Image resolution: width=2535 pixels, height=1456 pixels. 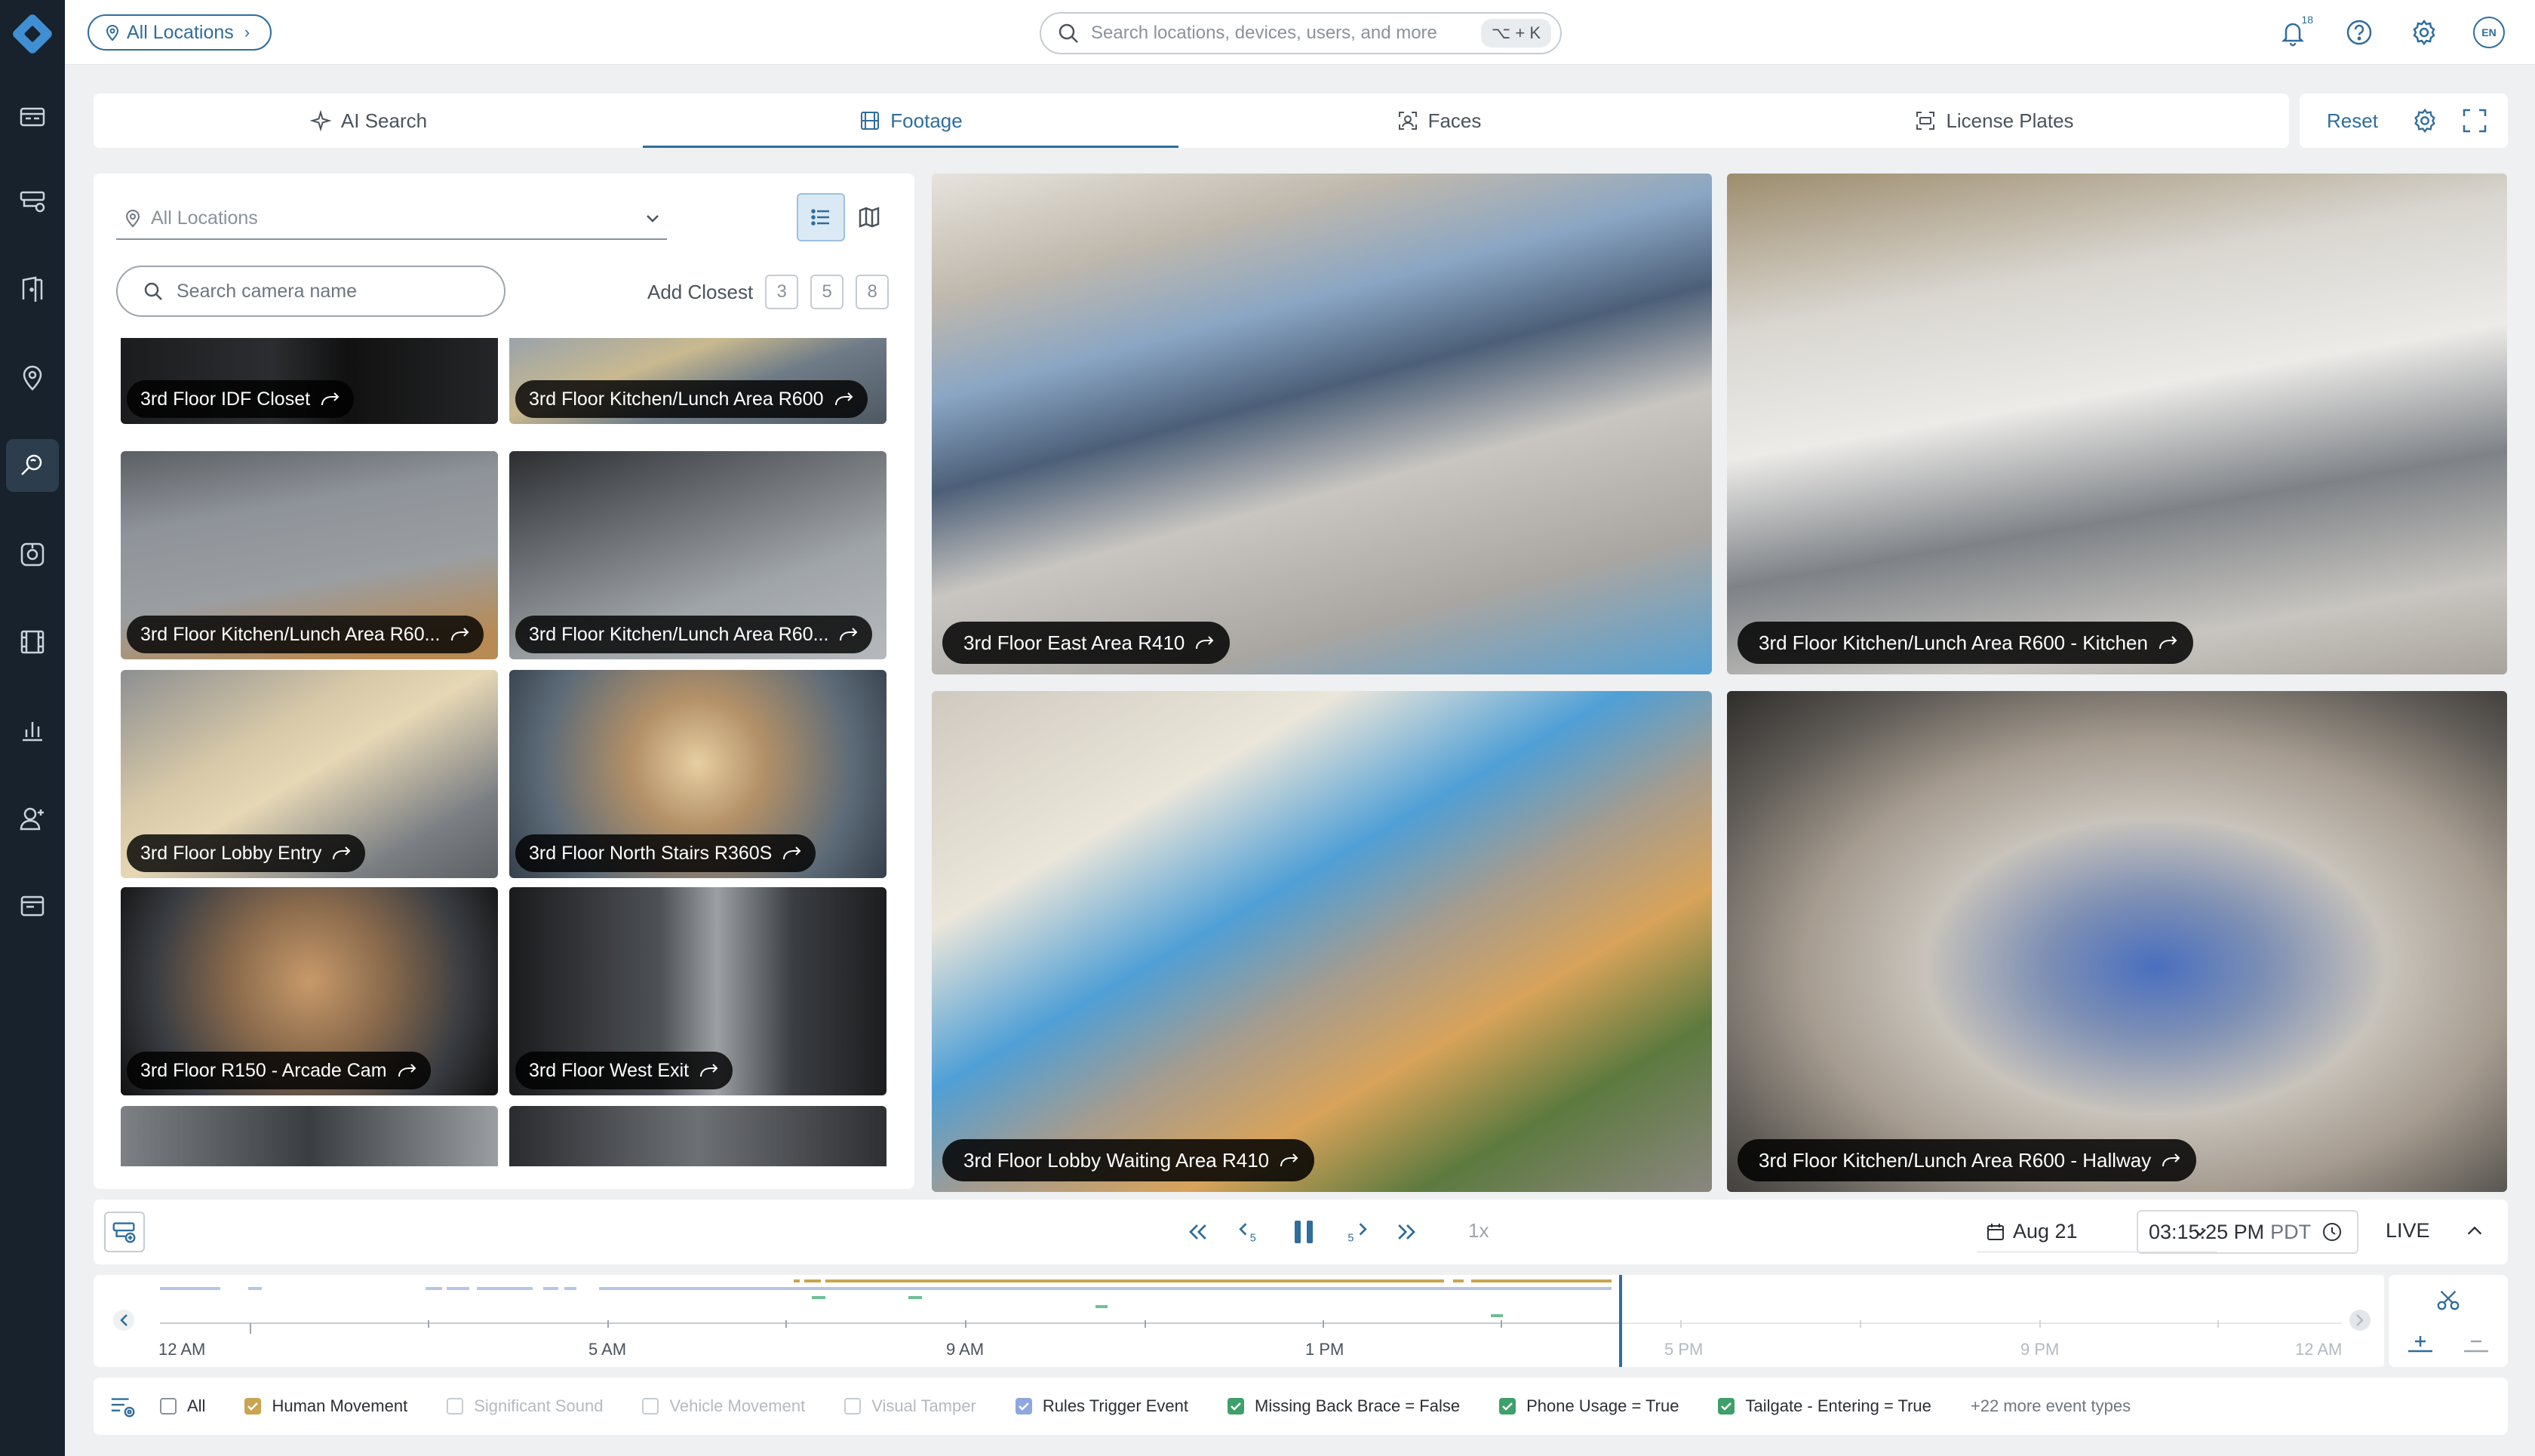 I want to click on tab-ai-search: AI Search, so click(x=368, y=121).